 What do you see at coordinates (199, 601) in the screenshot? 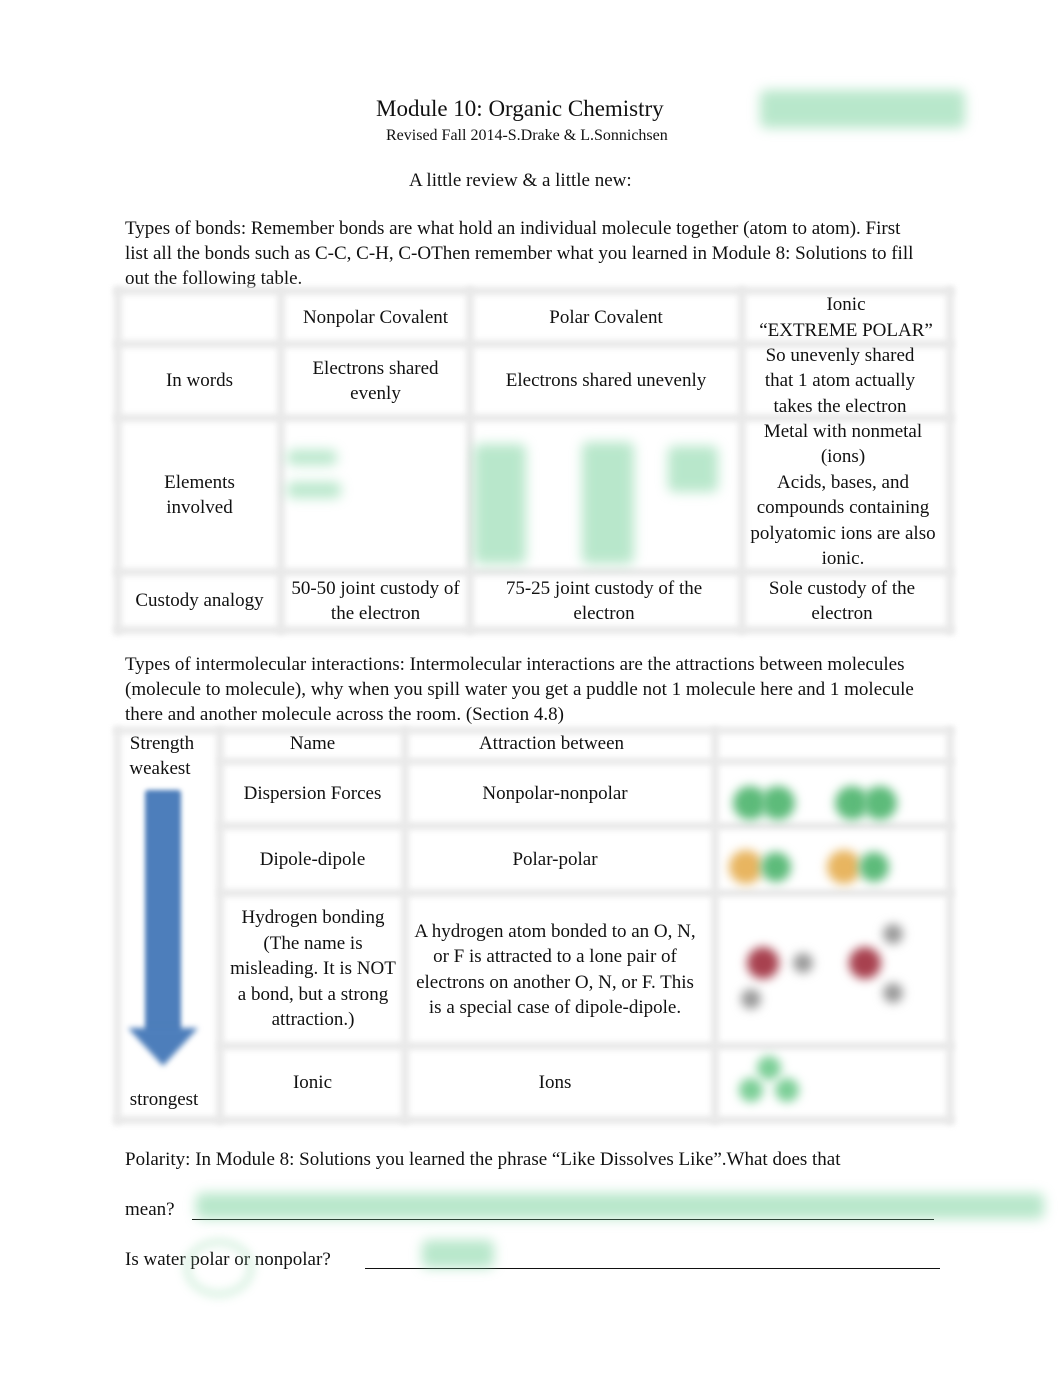
I see `row-label-custody-analogy: Custody analogy` at bounding box center [199, 601].